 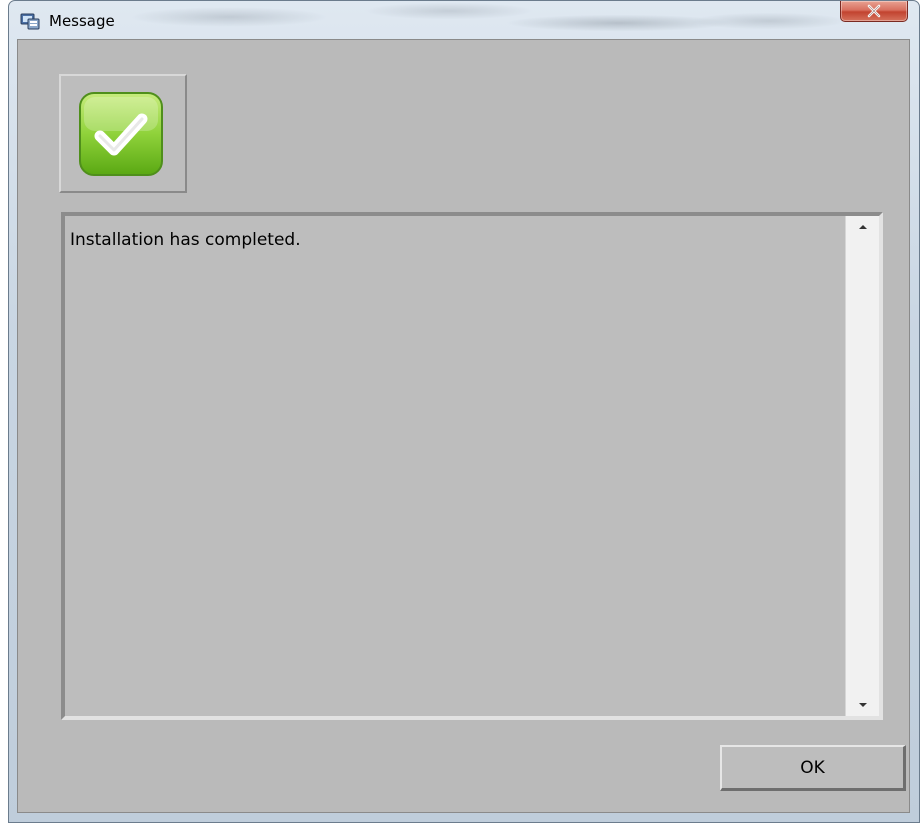 What do you see at coordinates (30, 21) in the screenshot?
I see `setup-app-icon` at bounding box center [30, 21].